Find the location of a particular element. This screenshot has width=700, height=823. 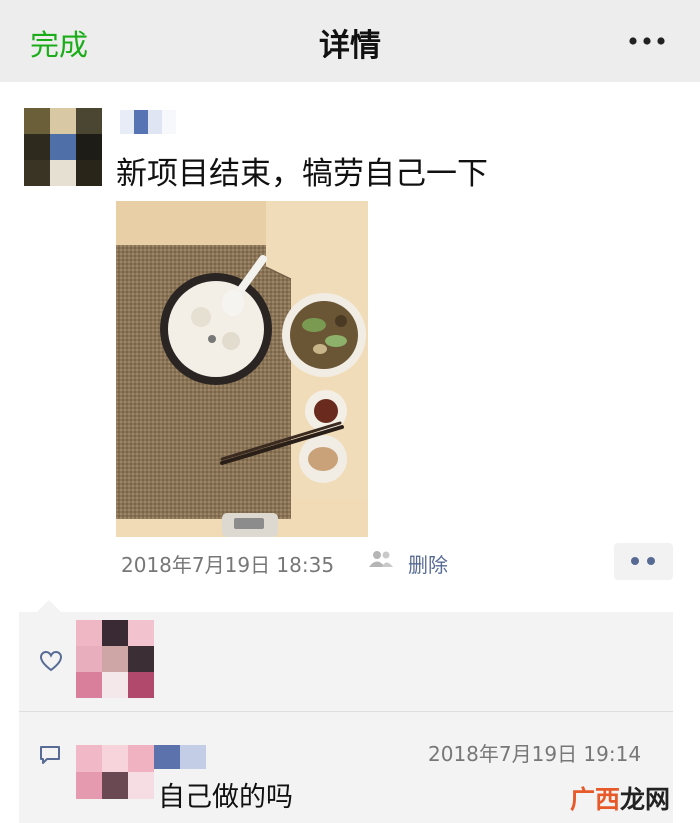

liker-avatar is located at coordinates (115, 659).